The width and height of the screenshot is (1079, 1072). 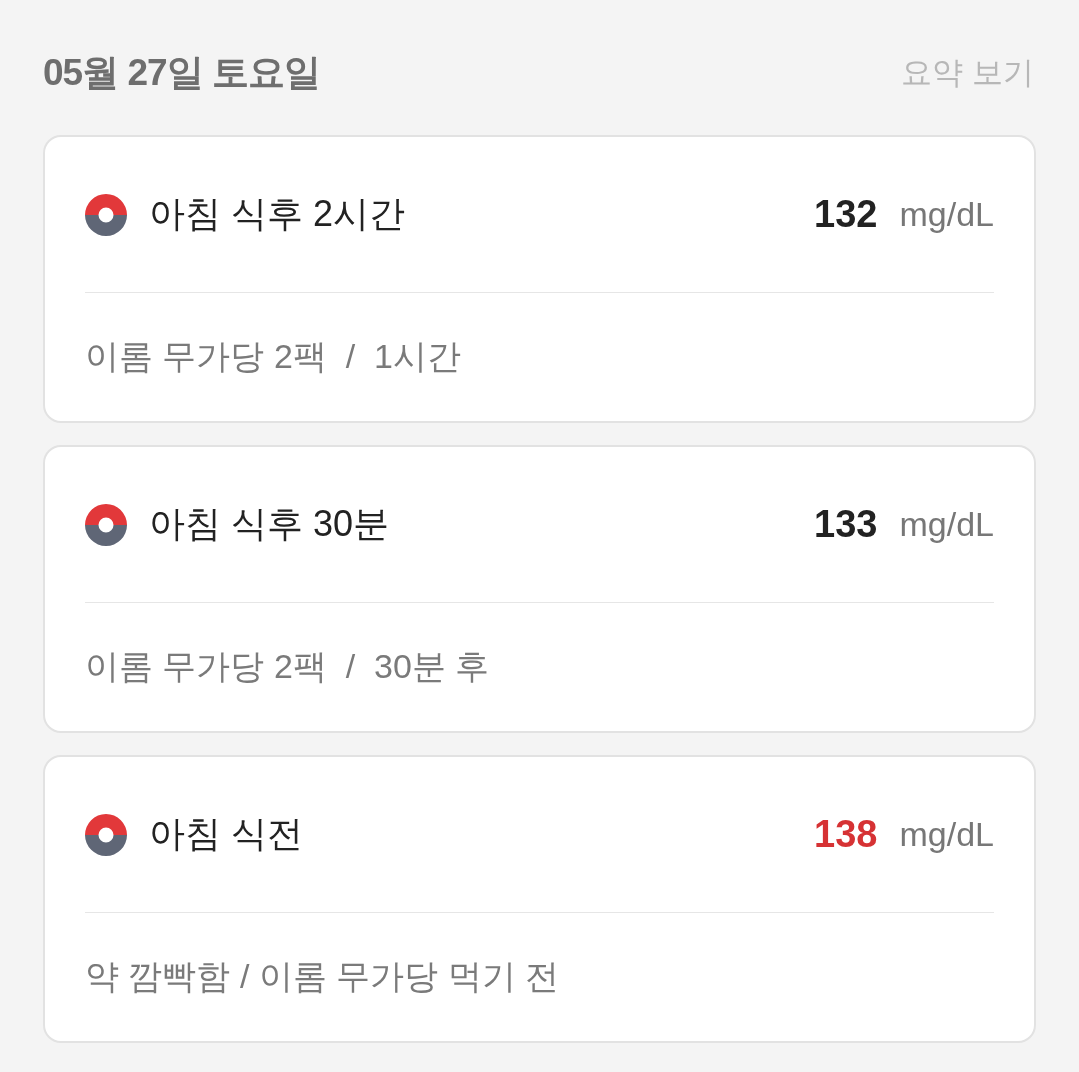 What do you see at coordinates (273, 356) in the screenshot?
I see `record-note: 이롬 무가당 2팩 / 1시간` at bounding box center [273, 356].